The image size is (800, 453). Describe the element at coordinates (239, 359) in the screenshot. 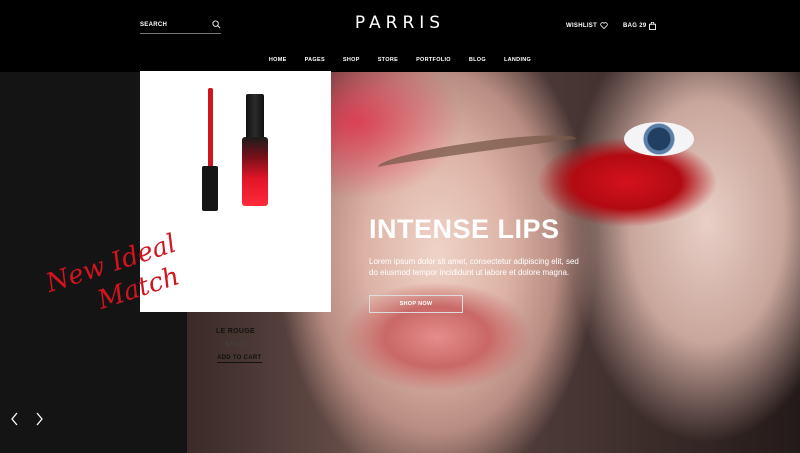

I see `add-to-cart-button: ADD TO CART` at that location.